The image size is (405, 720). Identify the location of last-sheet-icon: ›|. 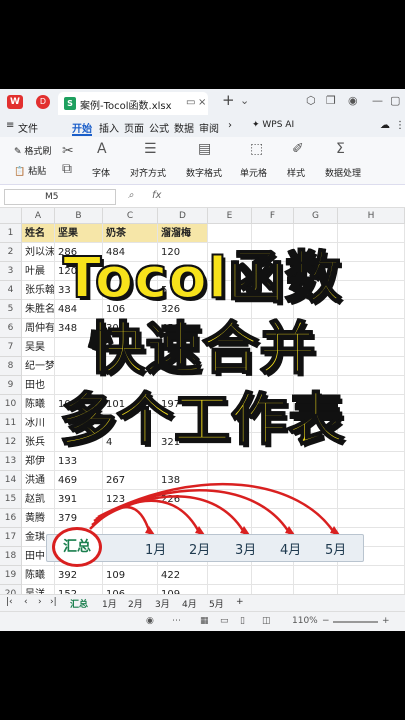
(53, 602).